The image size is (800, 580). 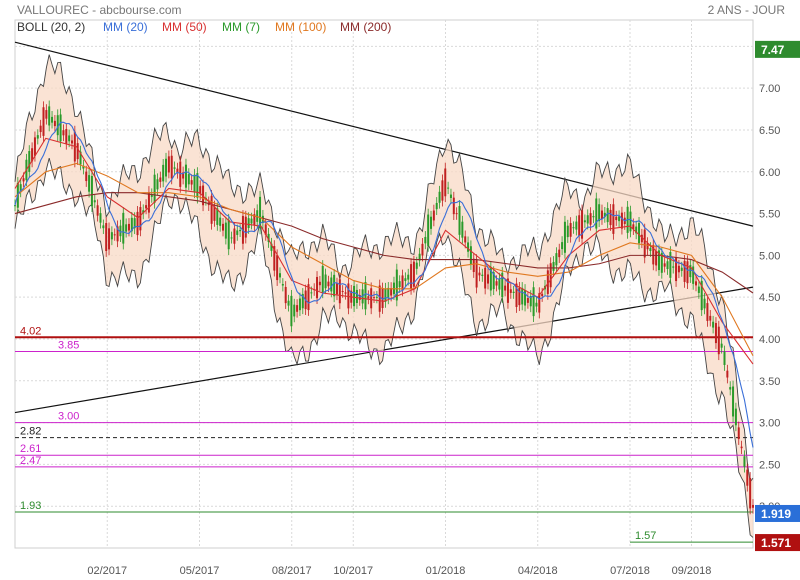 I want to click on y-tick-label: 4.50, so click(x=769, y=298).